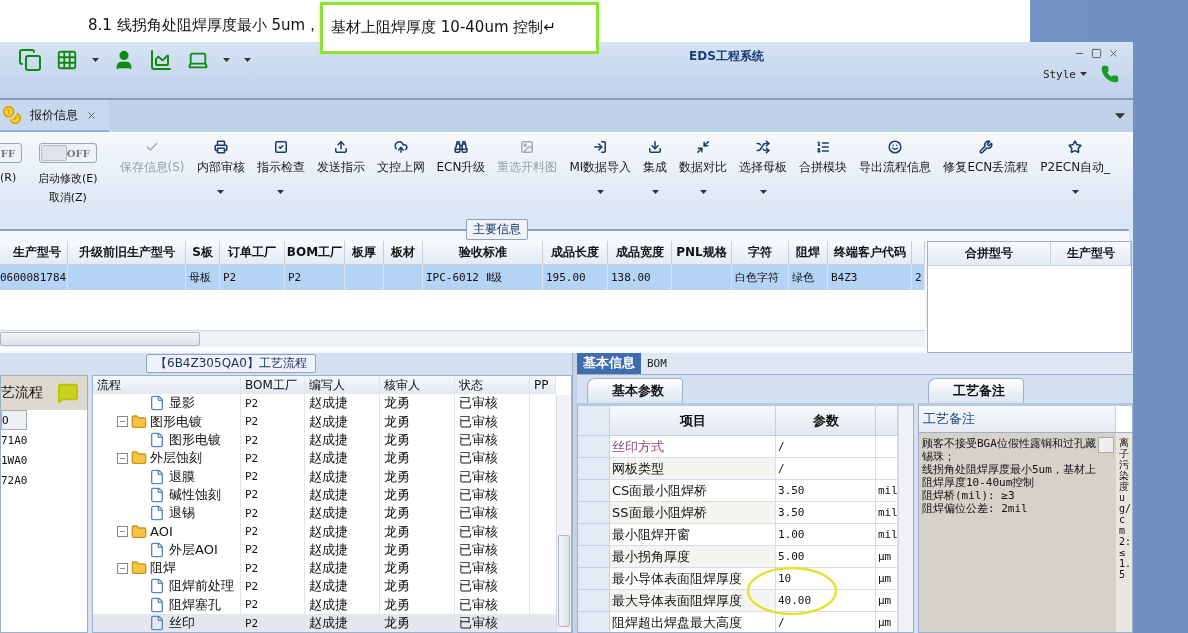 This screenshot has width=1188, height=633. What do you see at coordinates (989, 254) in the screenshot?
I see `column-header: 合拼型号` at bounding box center [989, 254].